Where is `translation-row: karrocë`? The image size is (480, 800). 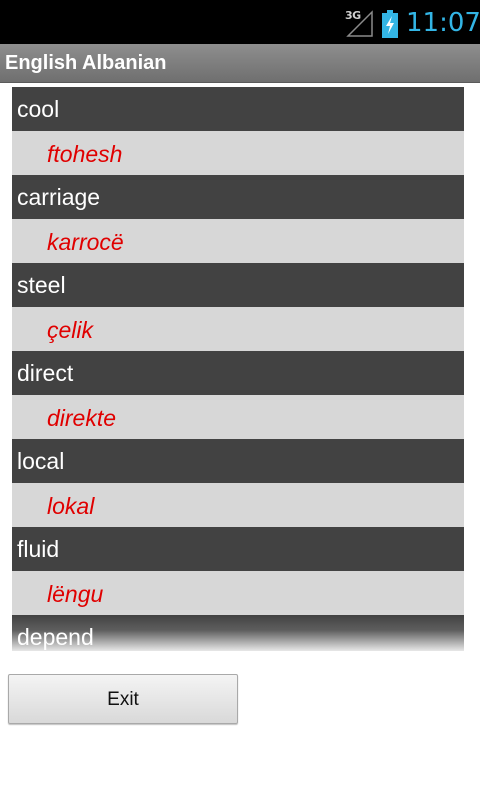
translation-row: karrocë is located at coordinates (238, 241).